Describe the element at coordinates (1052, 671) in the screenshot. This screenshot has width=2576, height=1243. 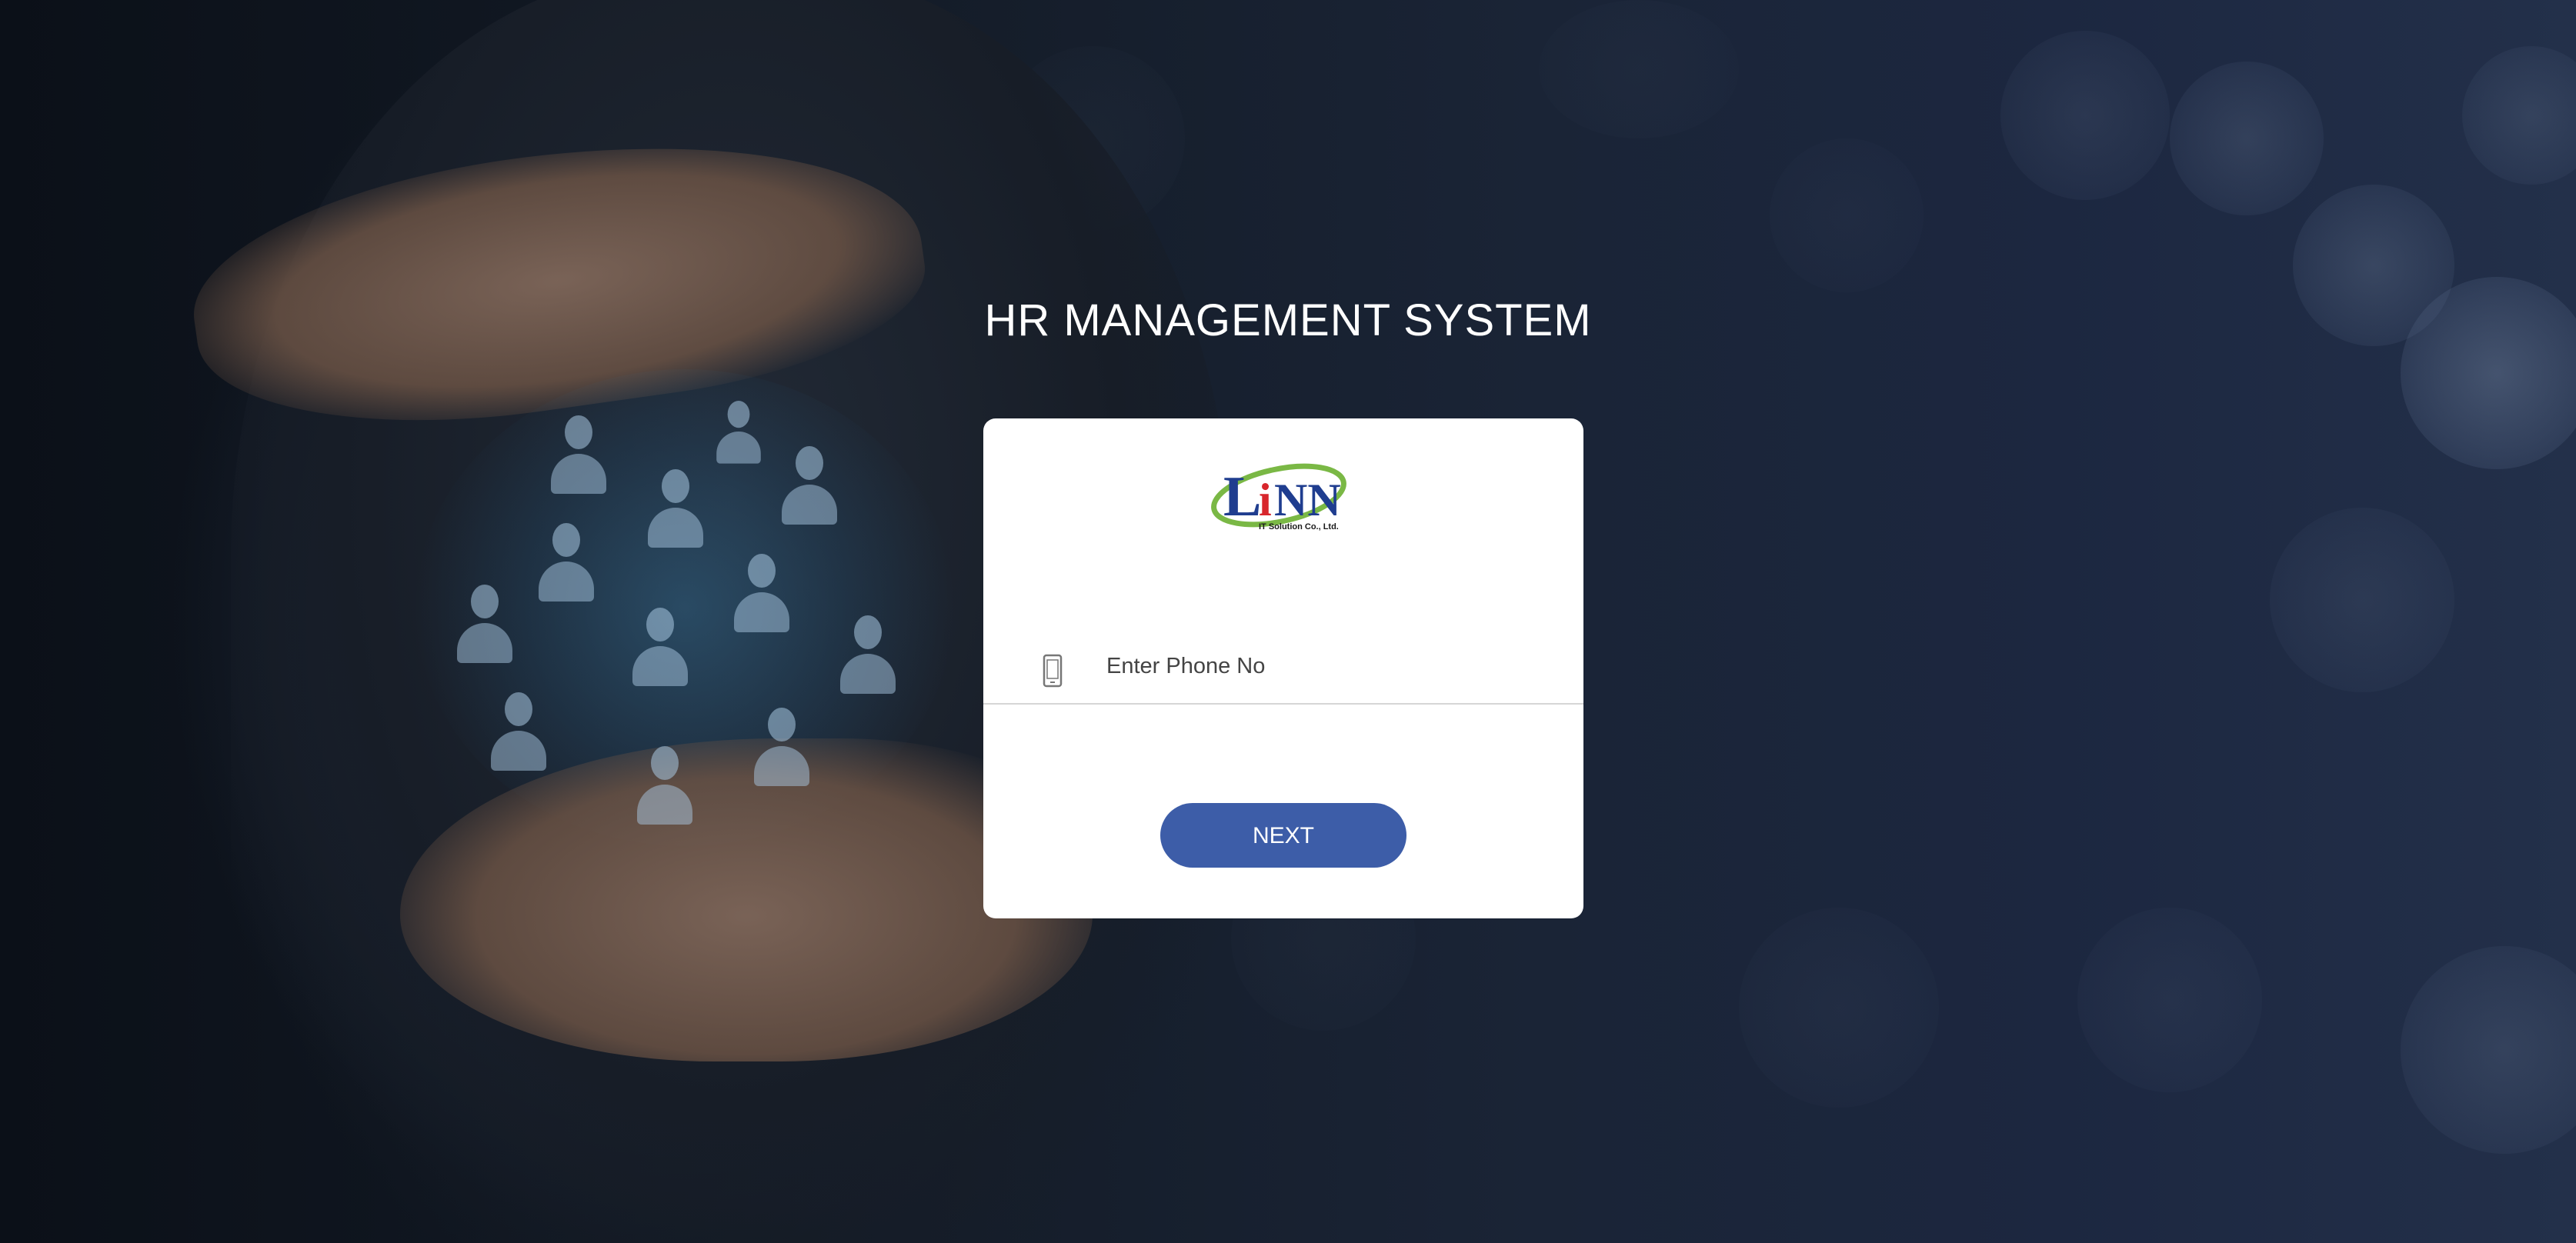
I see `mobile-phone-icon` at that location.